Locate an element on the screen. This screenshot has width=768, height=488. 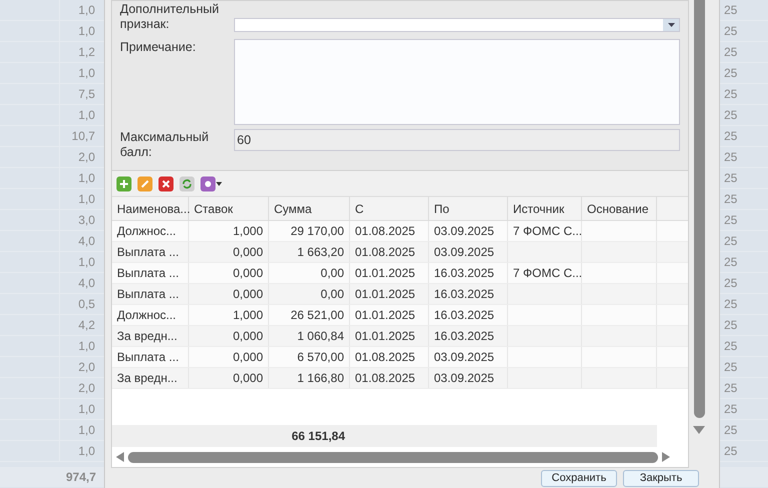
vertical-scrollbar is located at coordinates (699, 209).